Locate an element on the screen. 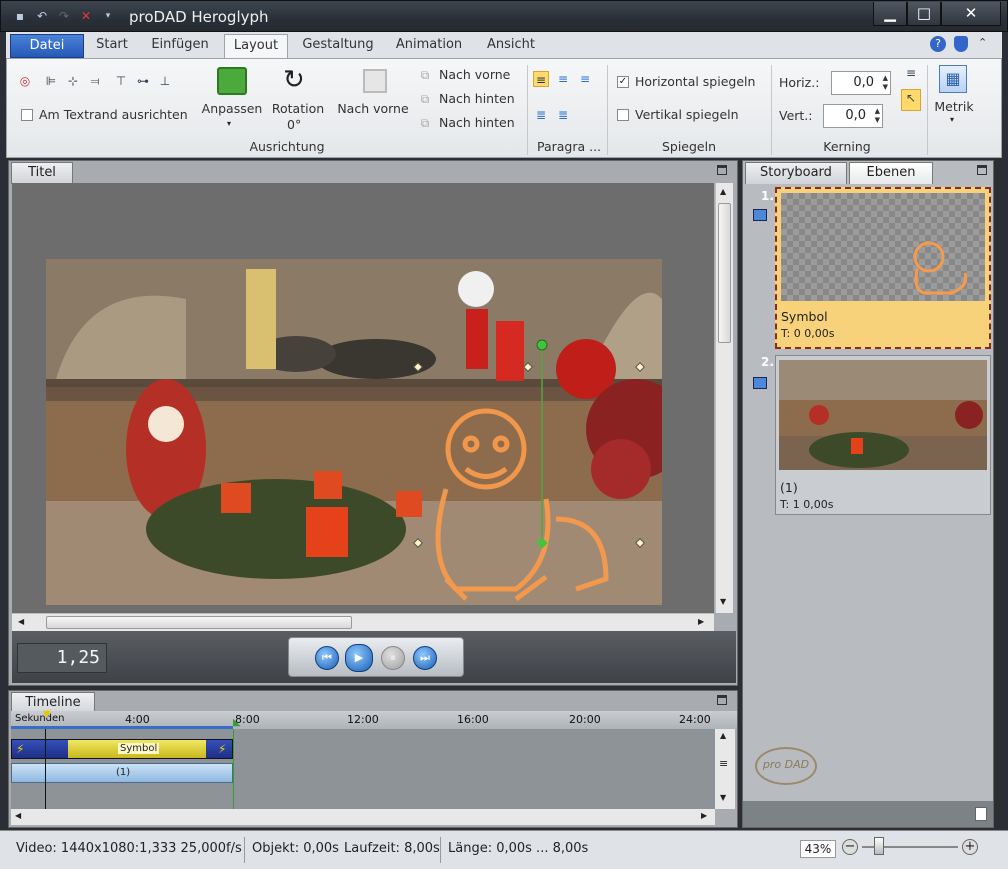 This screenshot has width=1008, height=869. am-textrand-label: Am Textrand ausrichten is located at coordinates (113, 114).